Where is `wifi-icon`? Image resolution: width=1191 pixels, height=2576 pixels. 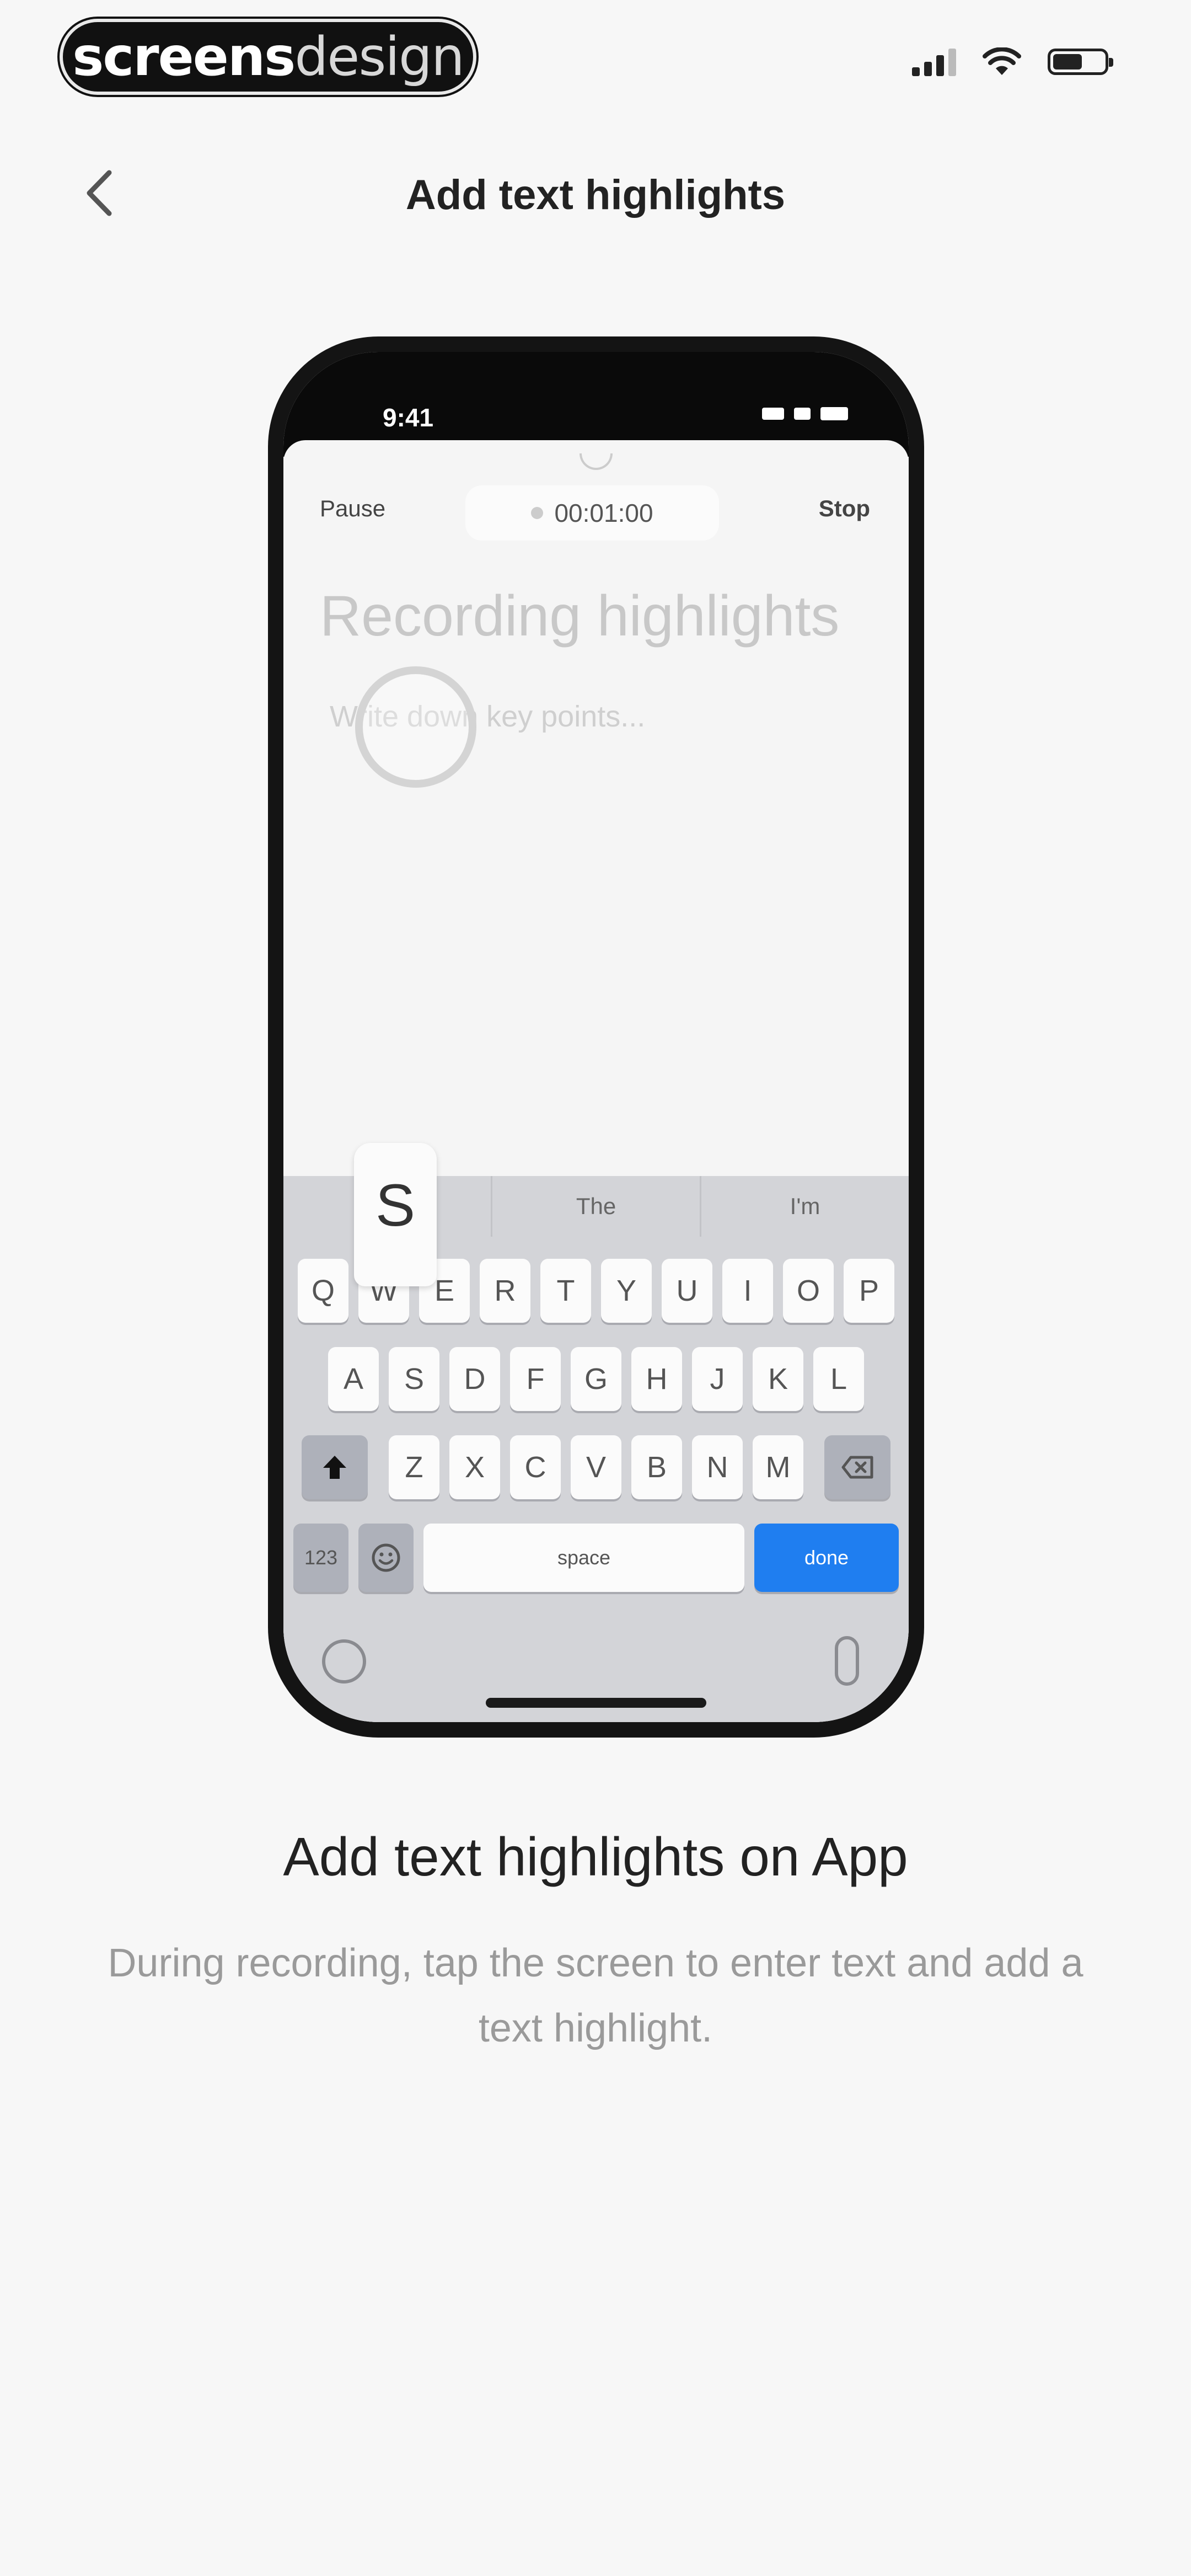 wifi-icon is located at coordinates (1002, 61).